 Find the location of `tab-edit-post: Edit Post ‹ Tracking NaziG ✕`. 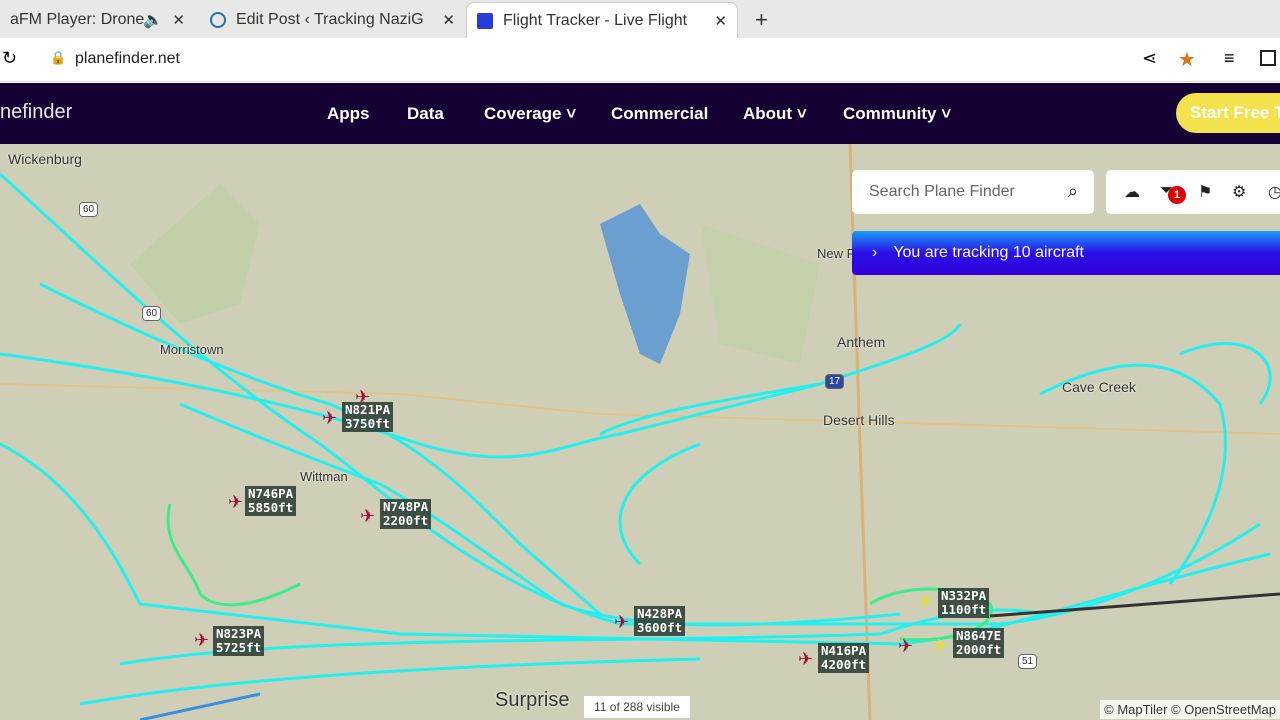

tab-edit-post: Edit Post ‹ Tracking NaziG ✕ is located at coordinates (332, 20).